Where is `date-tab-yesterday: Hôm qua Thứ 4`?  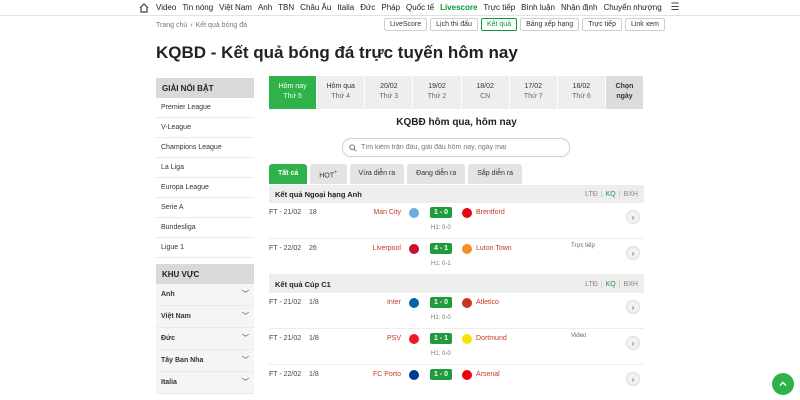
date-tab-yesterday: Hôm qua Thứ 4 is located at coordinates (341, 92).